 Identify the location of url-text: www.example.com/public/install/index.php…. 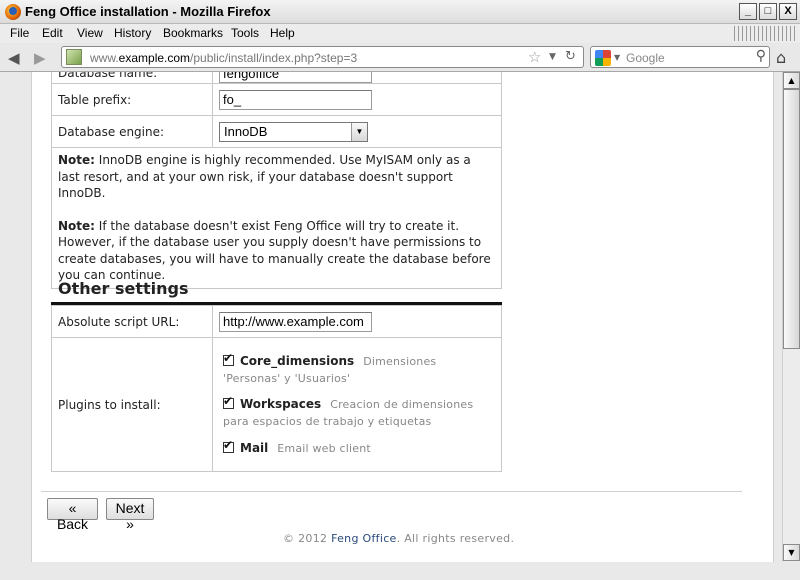
(223, 58).